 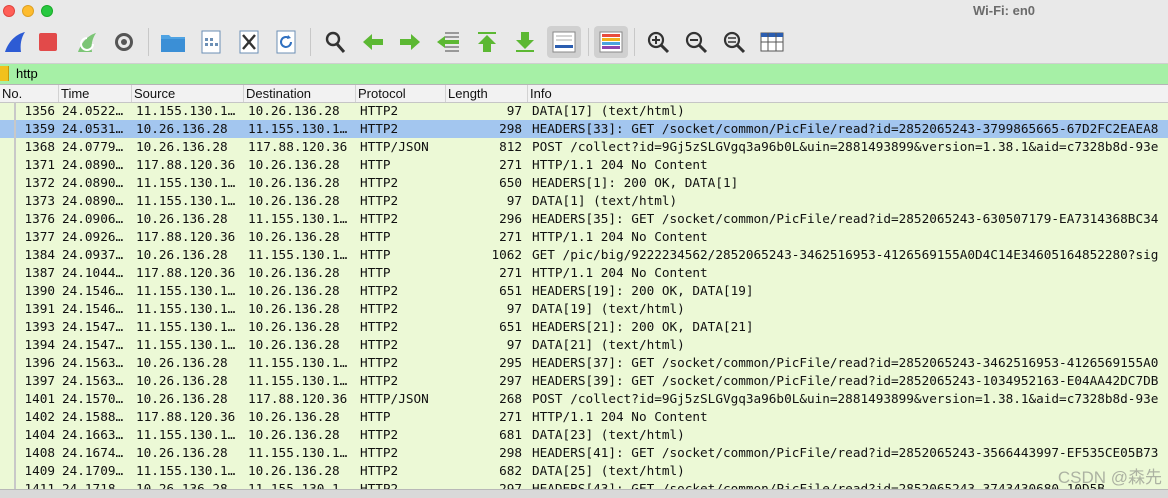 I want to click on column-header-info: Info, so click(x=848, y=93).